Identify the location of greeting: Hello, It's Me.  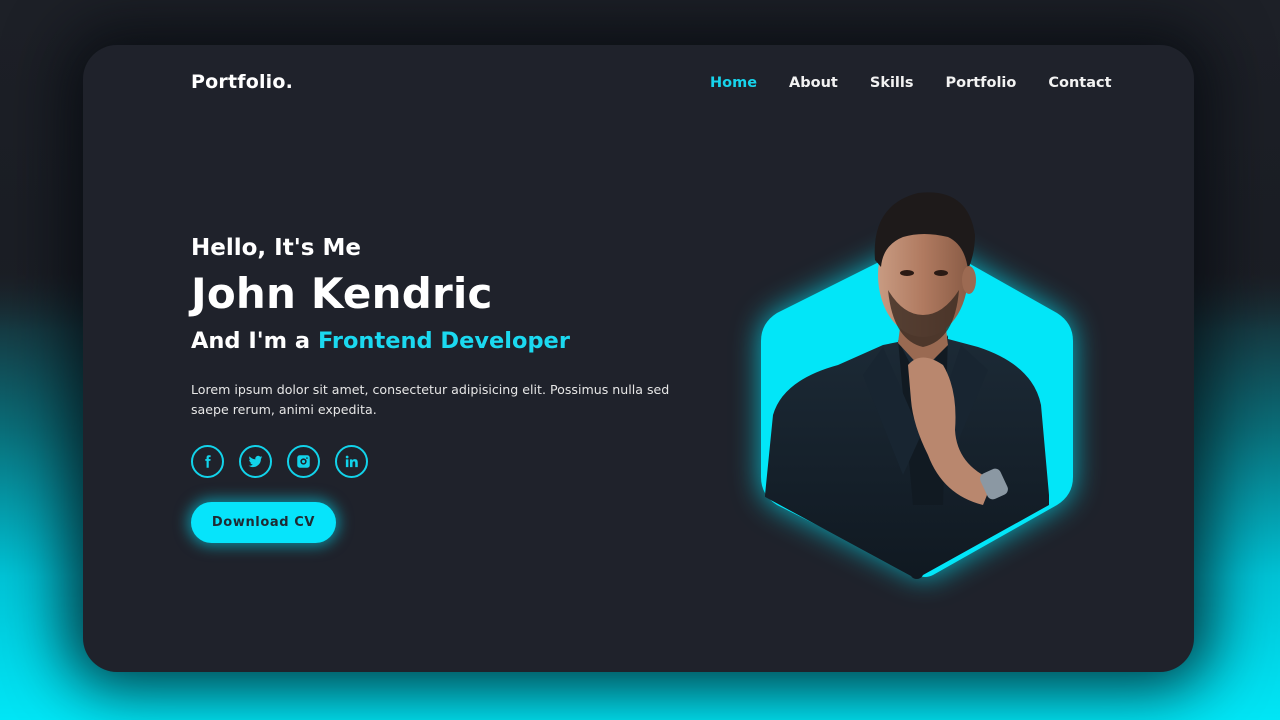
(276, 248).